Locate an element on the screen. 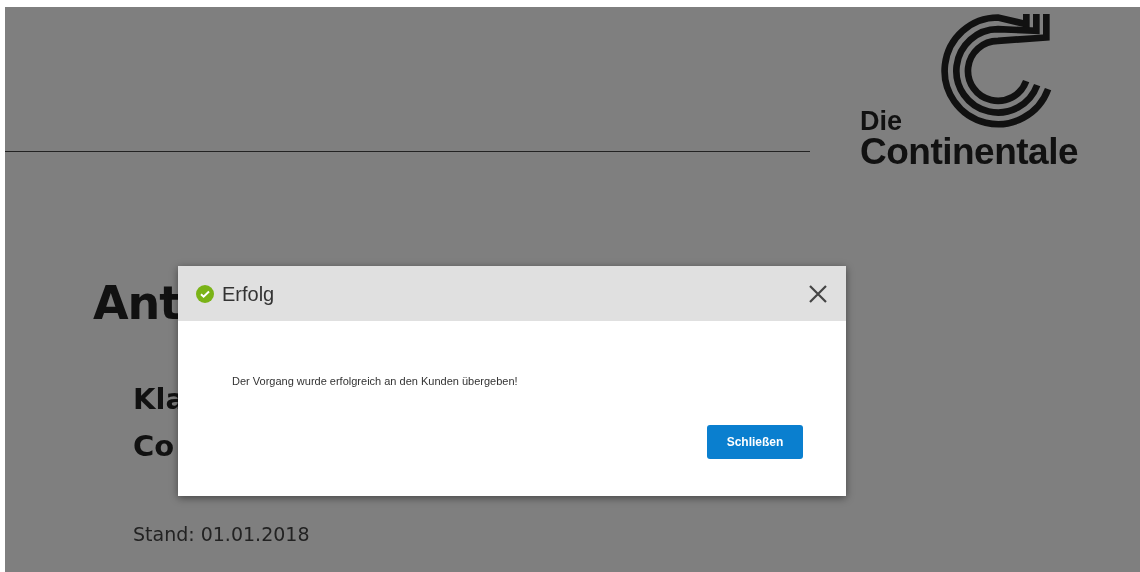  date-text: Stand: 01.01.2018 is located at coordinates (221, 534).